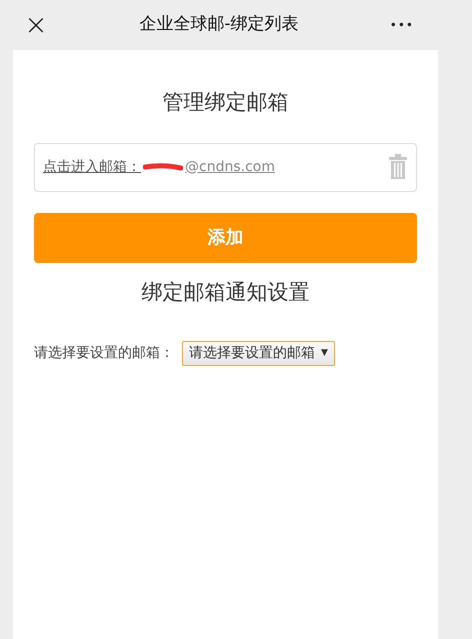  I want to click on trash-icon, so click(398, 167).